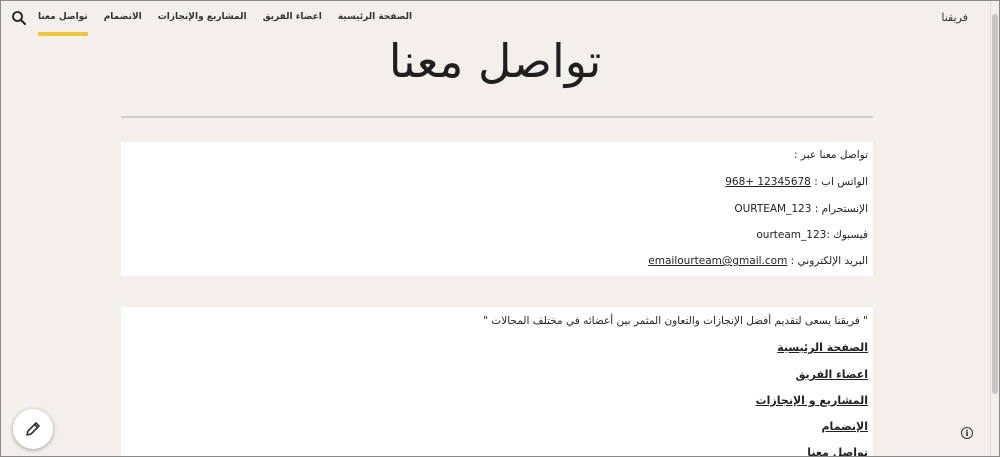  Describe the element at coordinates (832, 374) in the screenshot. I see `footer-link-team-members: اعضاء الفريق` at that location.